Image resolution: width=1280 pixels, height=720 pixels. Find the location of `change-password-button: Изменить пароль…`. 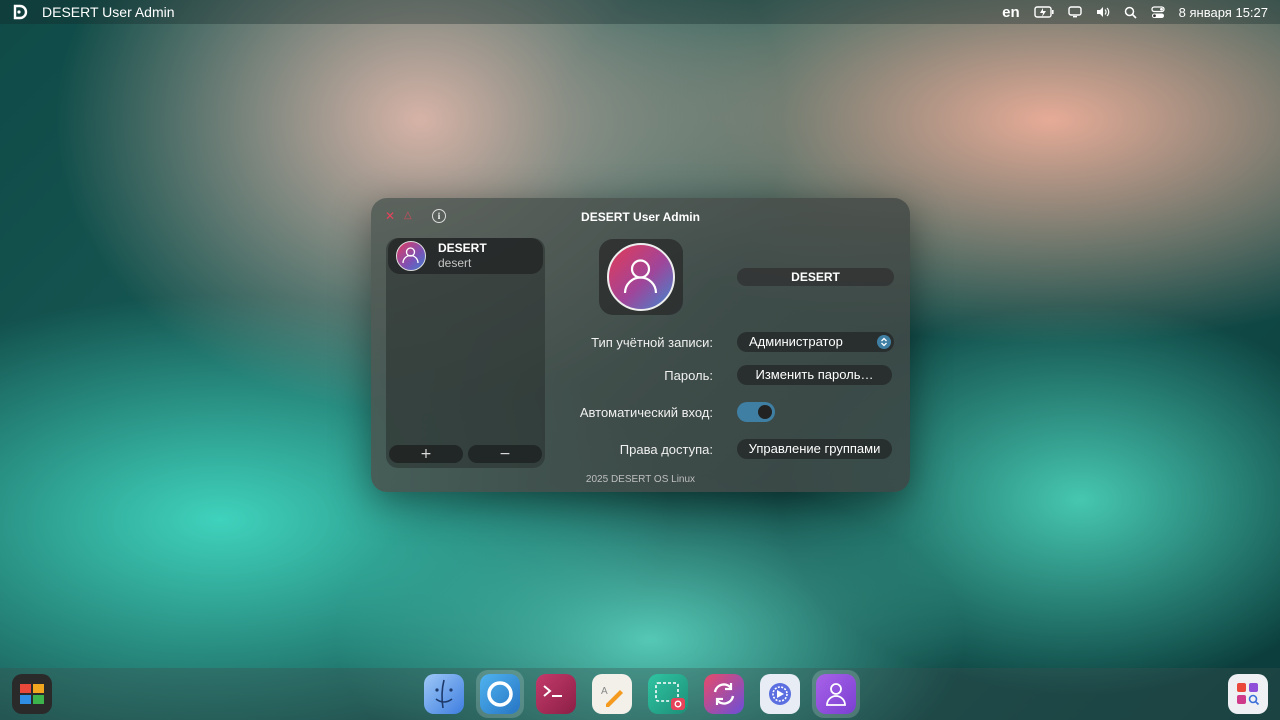

change-password-button: Изменить пароль… is located at coordinates (814, 375).